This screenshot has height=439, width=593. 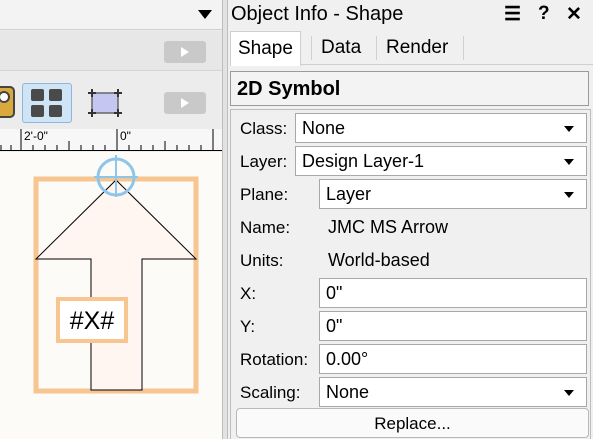 What do you see at coordinates (111, 15) in the screenshot?
I see `drawing-toolbar-top` at bounding box center [111, 15].